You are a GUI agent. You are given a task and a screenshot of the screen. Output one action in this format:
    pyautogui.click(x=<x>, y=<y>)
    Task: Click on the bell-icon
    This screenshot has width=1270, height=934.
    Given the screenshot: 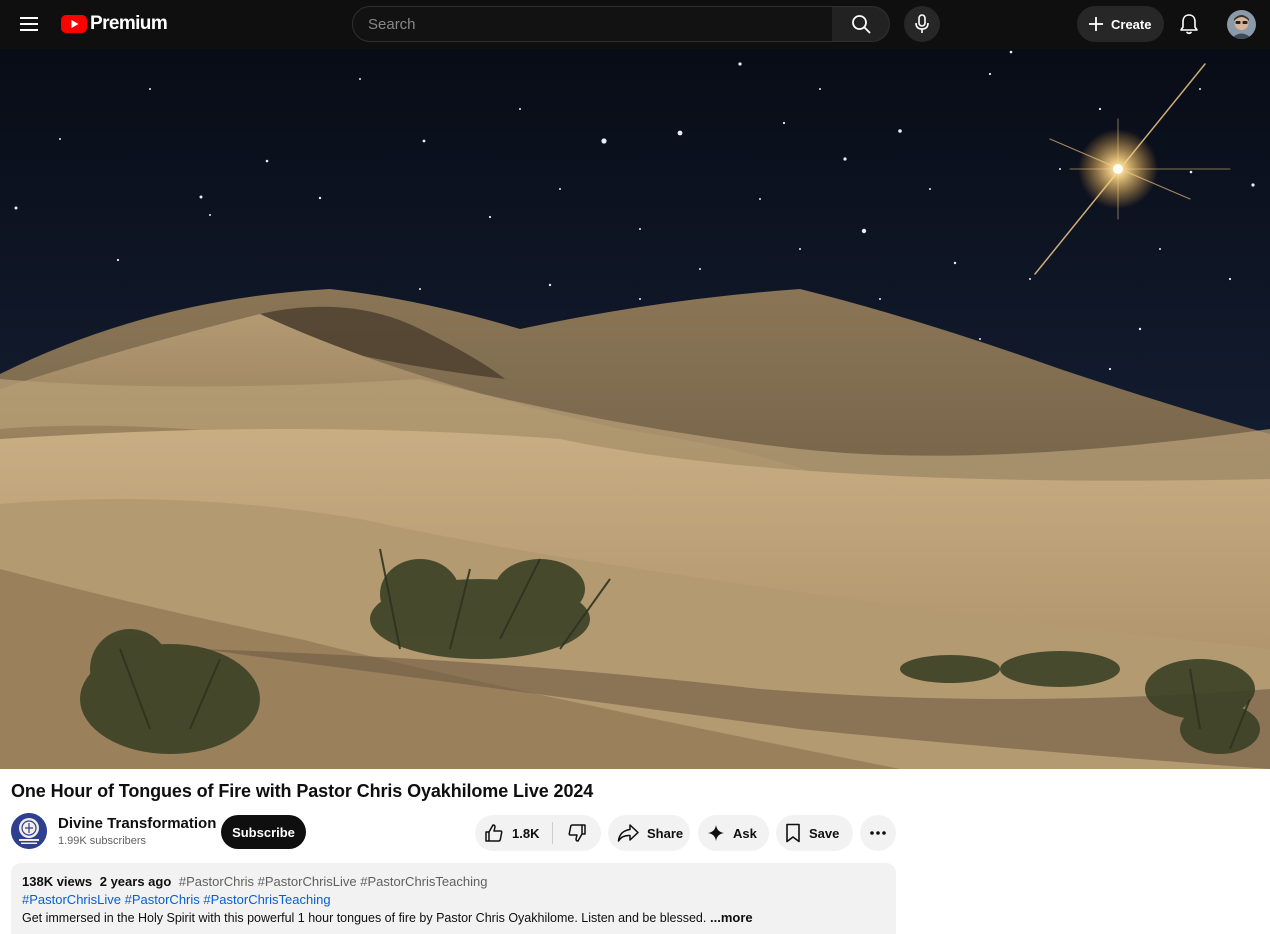 What is the action you would take?
    pyautogui.click(x=1189, y=24)
    